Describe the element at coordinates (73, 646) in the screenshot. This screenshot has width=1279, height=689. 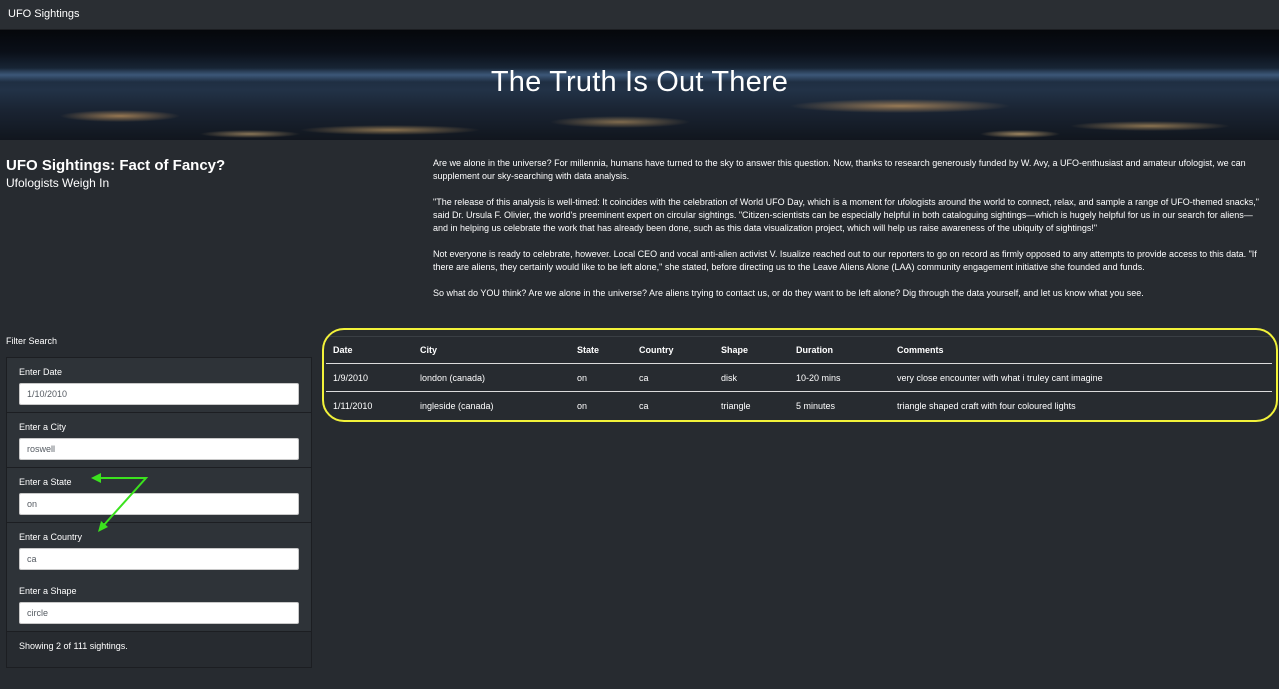
I see `results-count: Showing 2 of 111 sightings.` at that location.